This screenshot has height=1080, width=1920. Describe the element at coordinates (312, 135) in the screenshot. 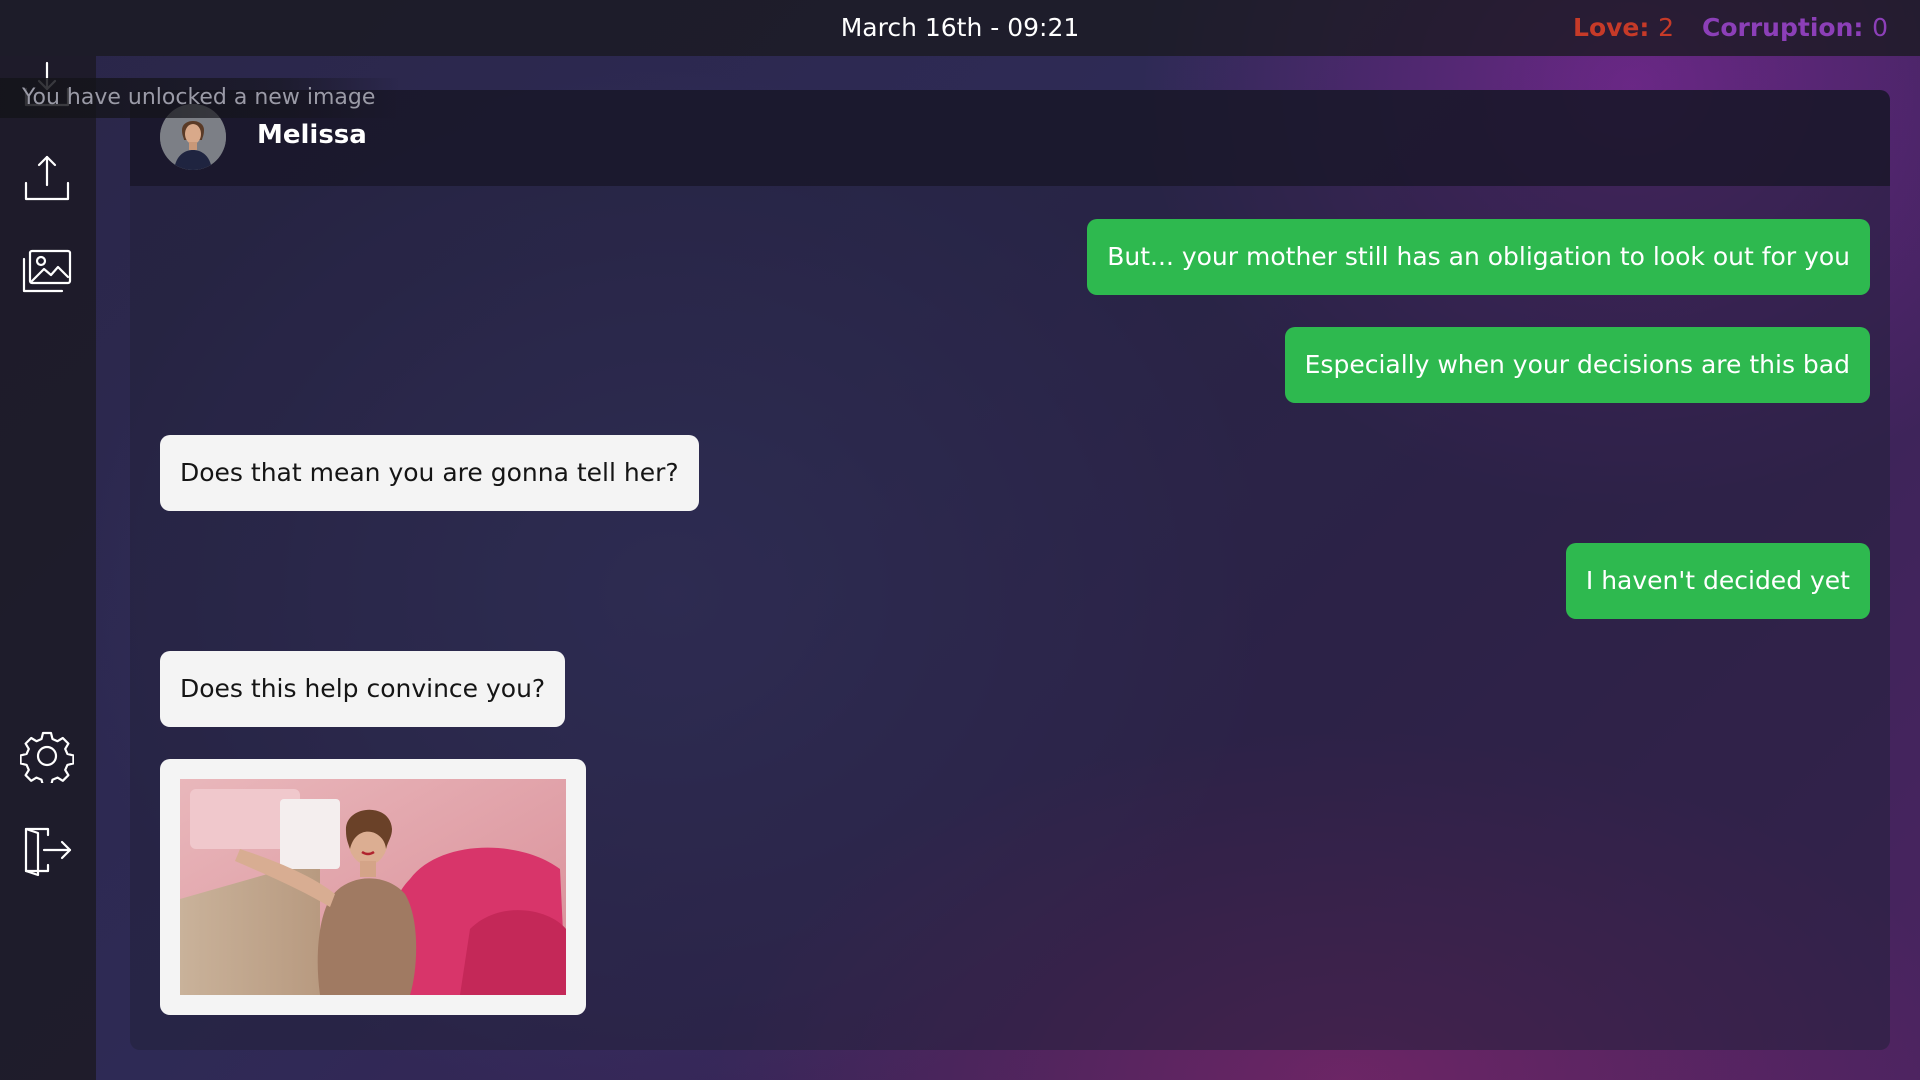

I see `contact-name: Melissa` at that location.